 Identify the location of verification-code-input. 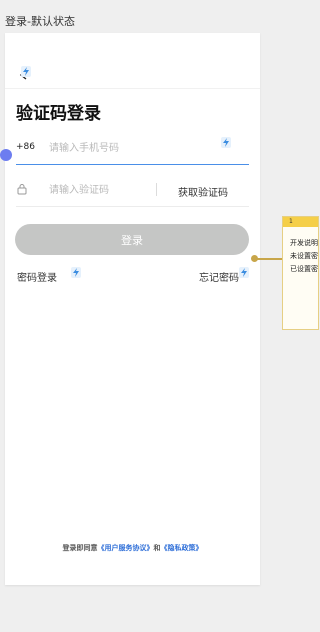
(99, 190).